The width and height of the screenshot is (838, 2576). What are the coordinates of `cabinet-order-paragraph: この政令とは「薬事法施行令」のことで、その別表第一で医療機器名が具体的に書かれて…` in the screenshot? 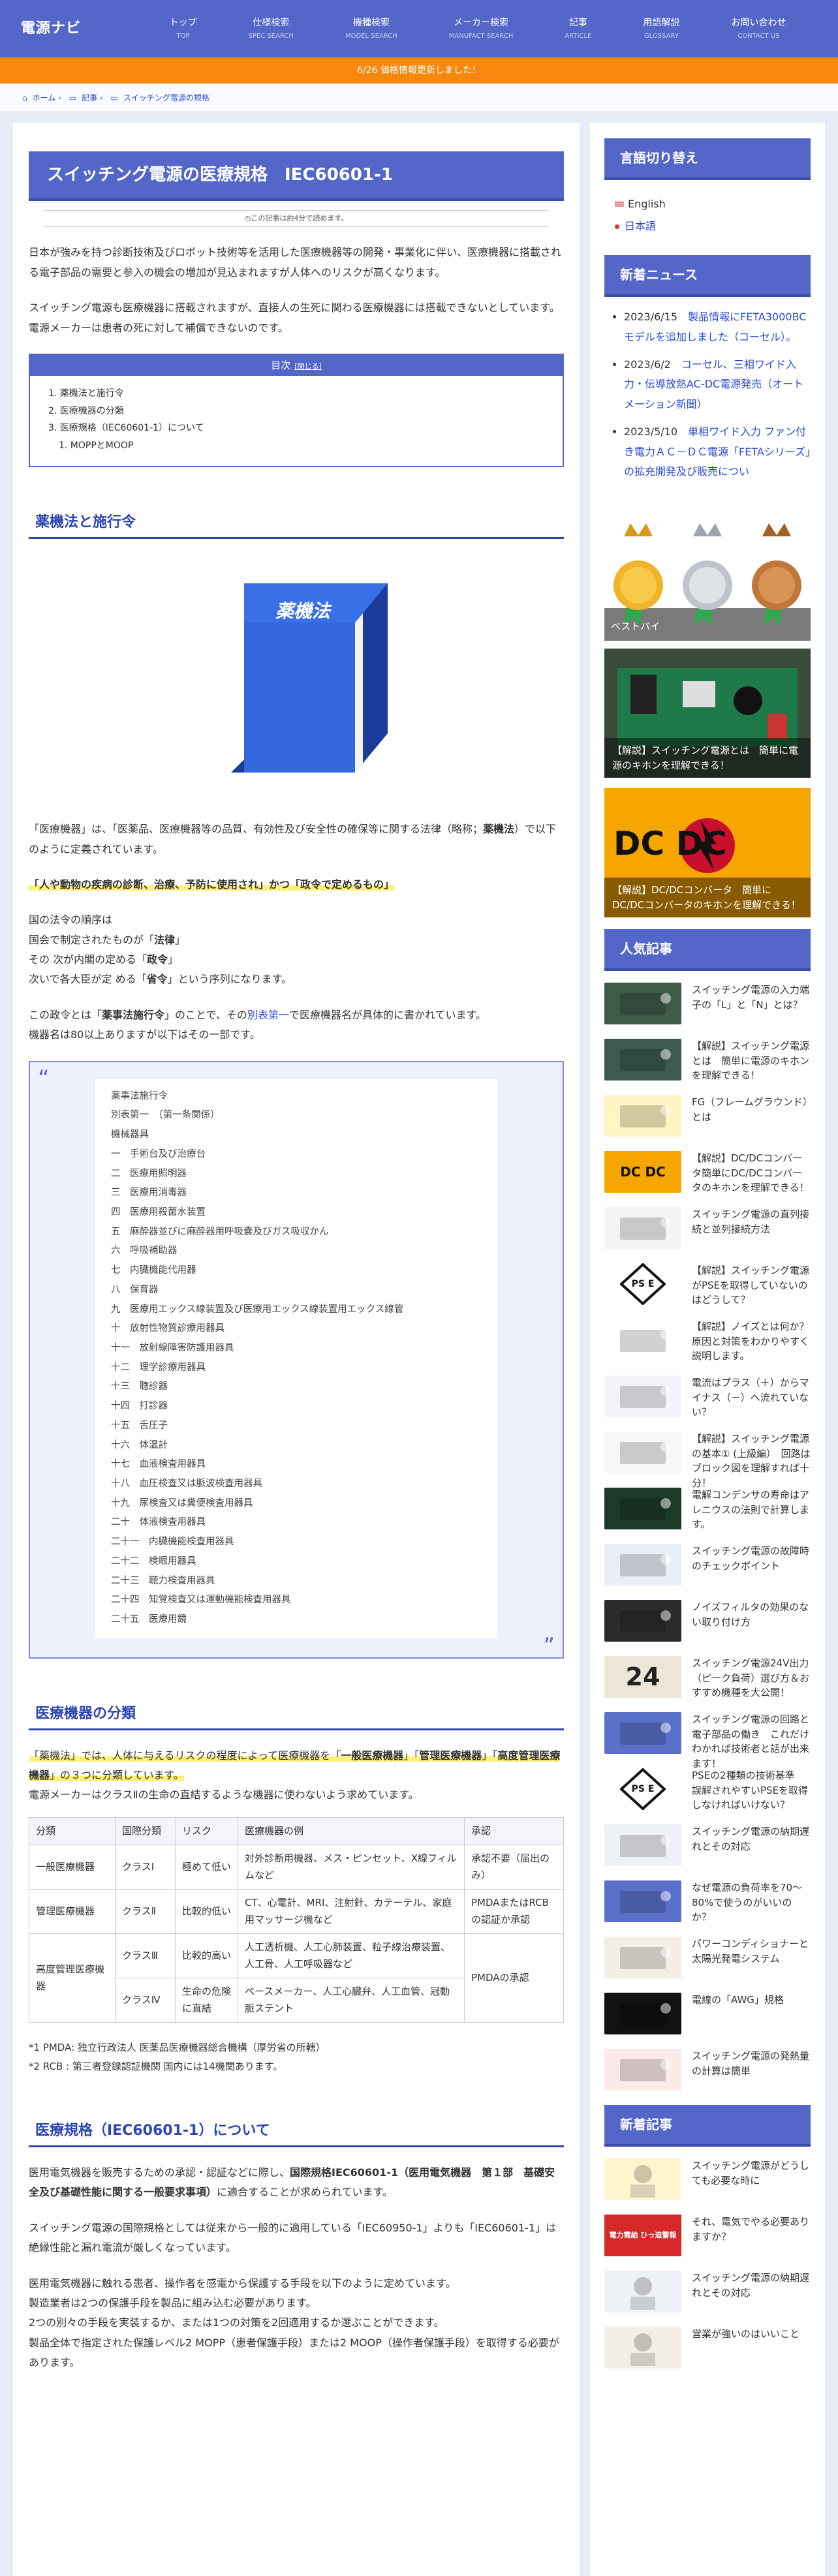 It's located at (257, 1024).